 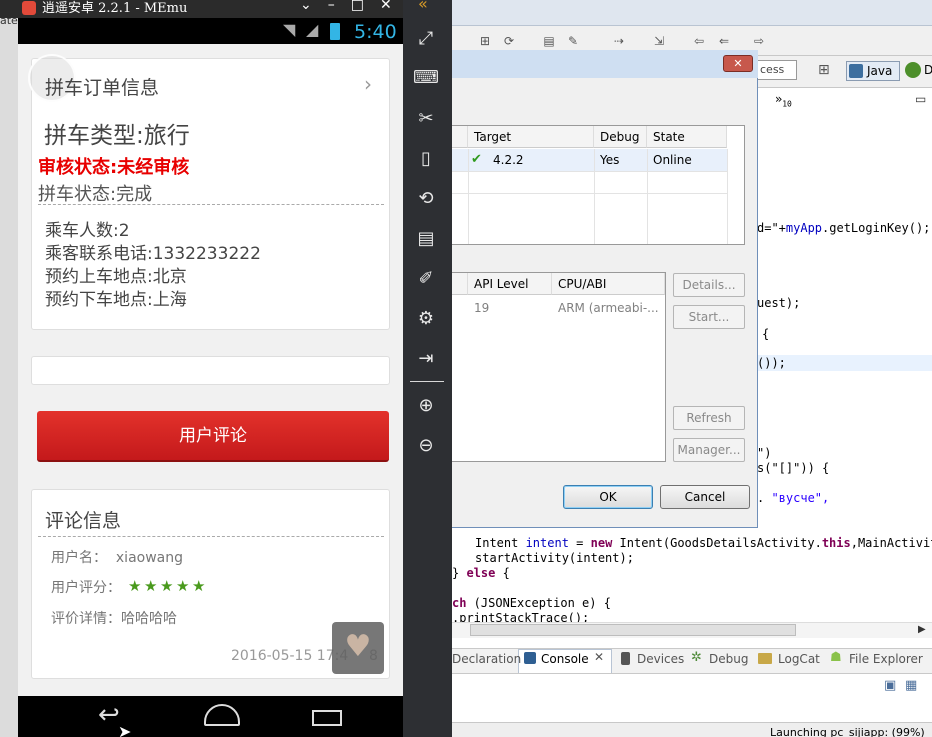 What do you see at coordinates (426, 78) in the screenshot?
I see `keyboard-icon: ⌨` at bounding box center [426, 78].